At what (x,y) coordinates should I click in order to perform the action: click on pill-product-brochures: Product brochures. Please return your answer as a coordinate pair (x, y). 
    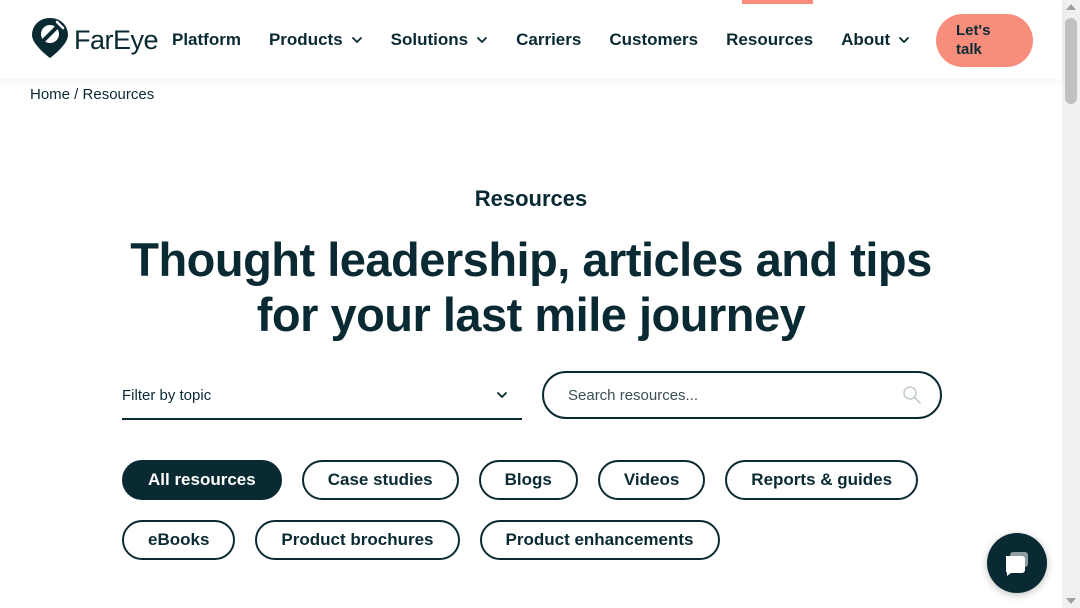
    Looking at the image, I should click on (357, 540).